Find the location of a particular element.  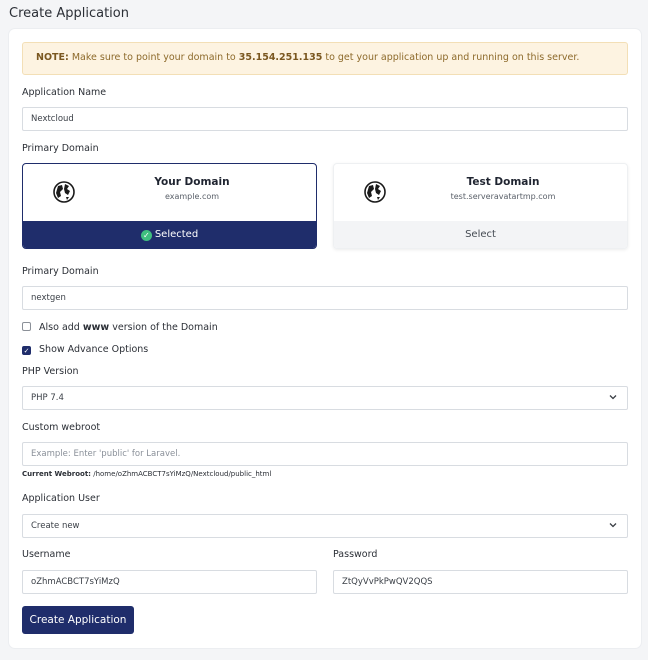

test-domain-subtitle: test.serveravatartmp.com is located at coordinates (503, 196).